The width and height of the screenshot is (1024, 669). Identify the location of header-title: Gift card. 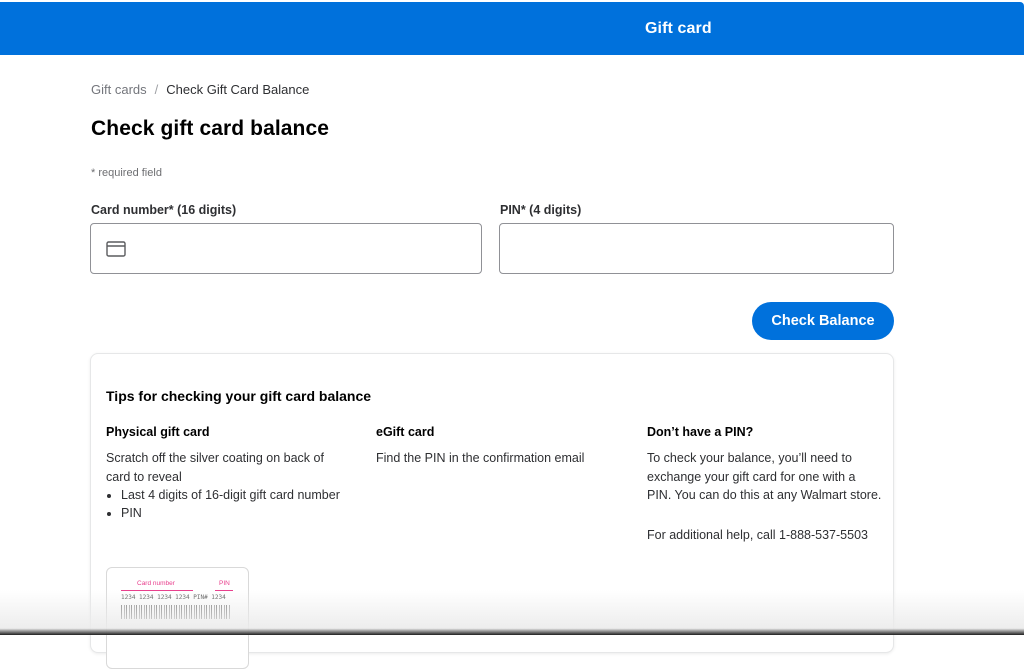
(678, 28).